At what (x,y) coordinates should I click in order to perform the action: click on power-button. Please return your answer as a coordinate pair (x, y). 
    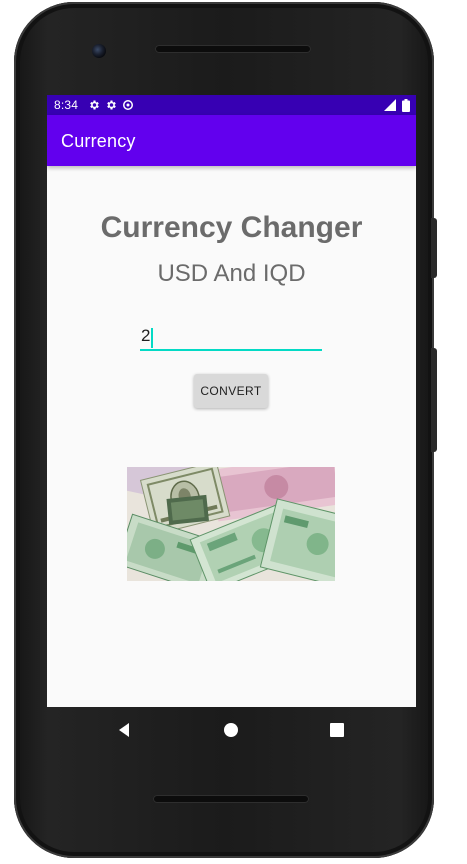
    Looking at the image, I should click on (434, 248).